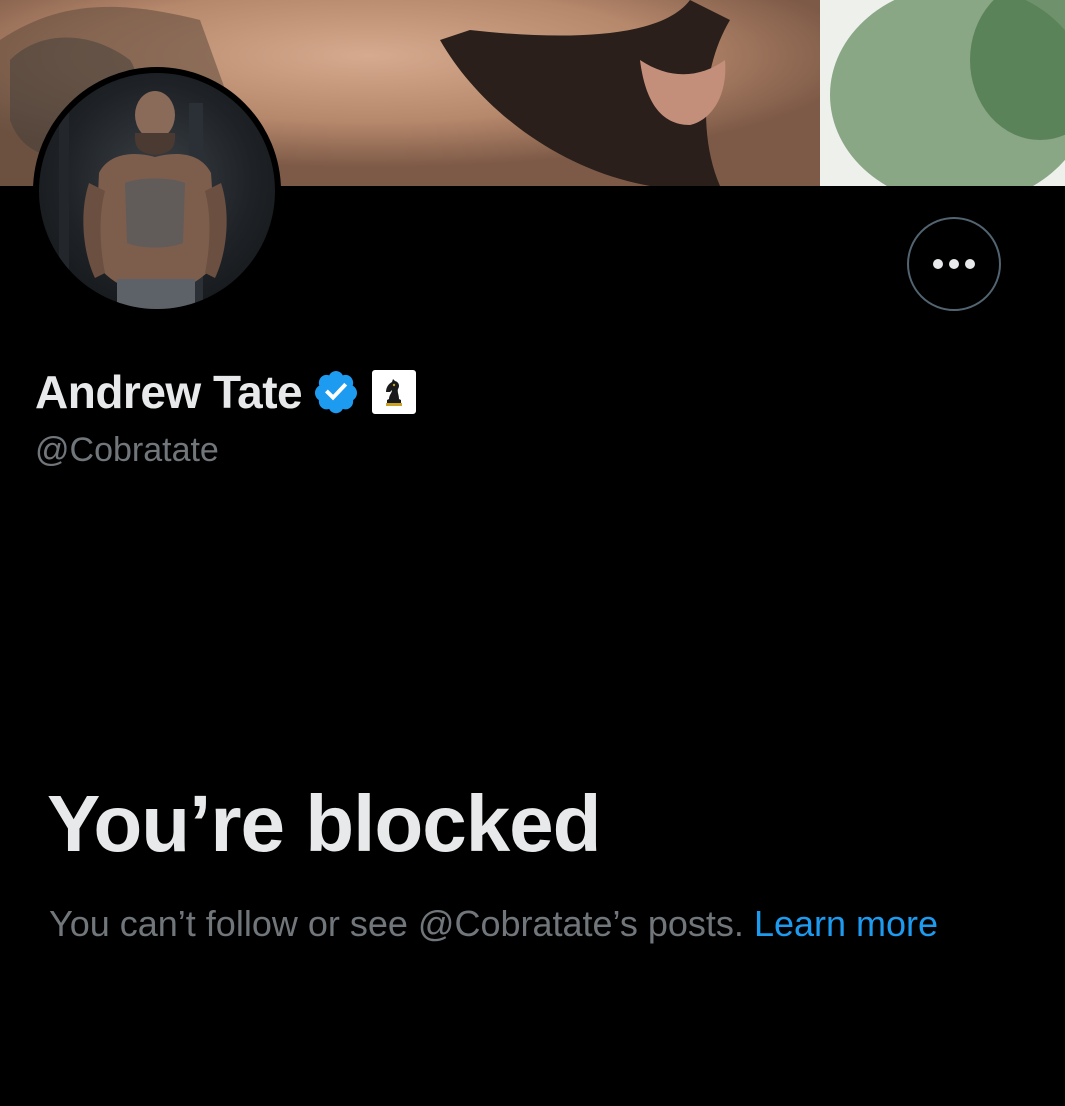  I want to click on profile-name-row: Andrew Tate, so click(226, 392).